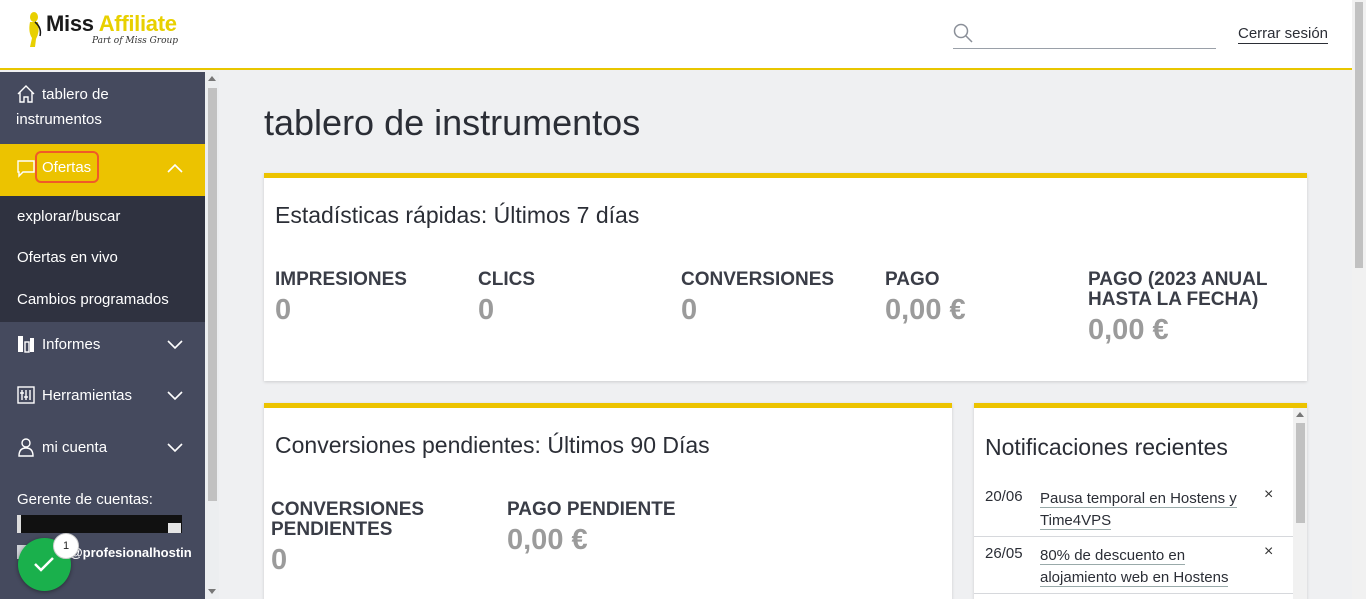 This screenshot has height=599, width=1366. What do you see at coordinates (452, 122) in the screenshot?
I see `page-title: tablero de instrumentos` at bounding box center [452, 122].